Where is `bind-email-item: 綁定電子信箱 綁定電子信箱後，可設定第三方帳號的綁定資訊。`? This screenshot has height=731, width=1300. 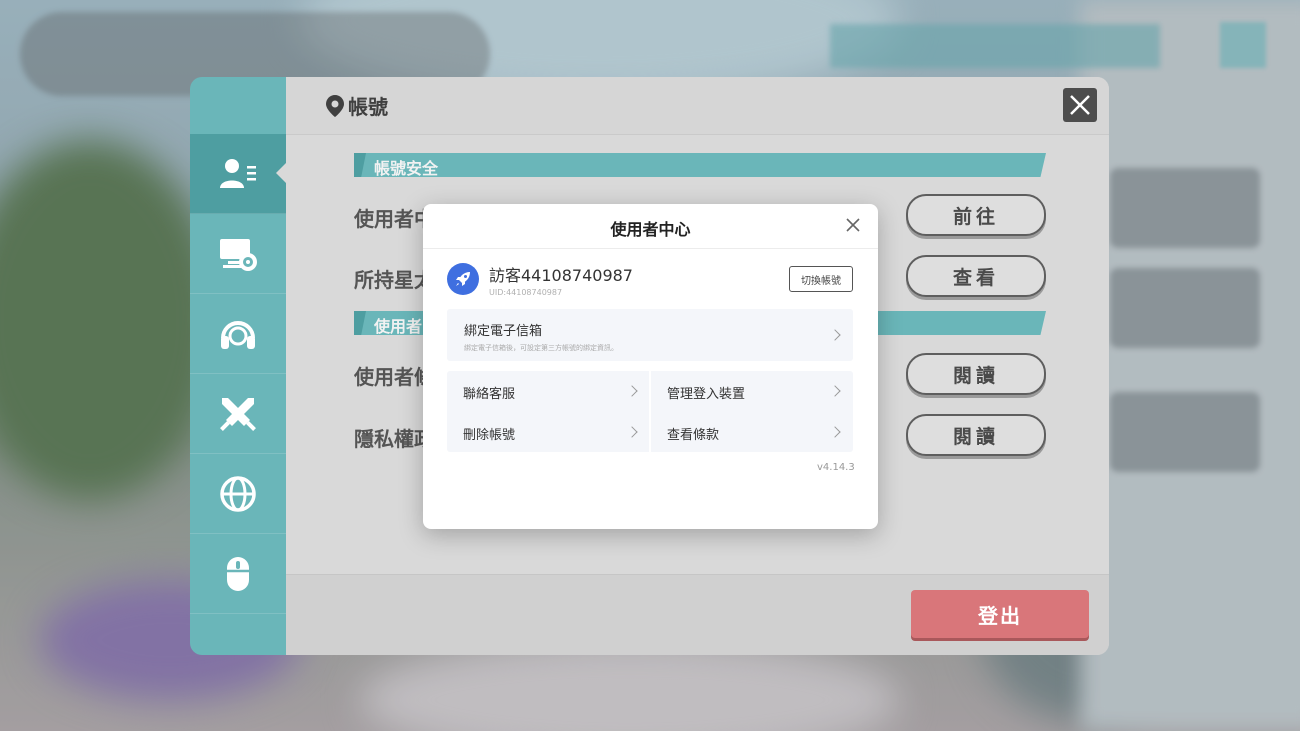
bind-email-item: 綁定電子信箱 綁定電子信箱後，可設定第三方帳號的綁定資訊。 is located at coordinates (650, 335).